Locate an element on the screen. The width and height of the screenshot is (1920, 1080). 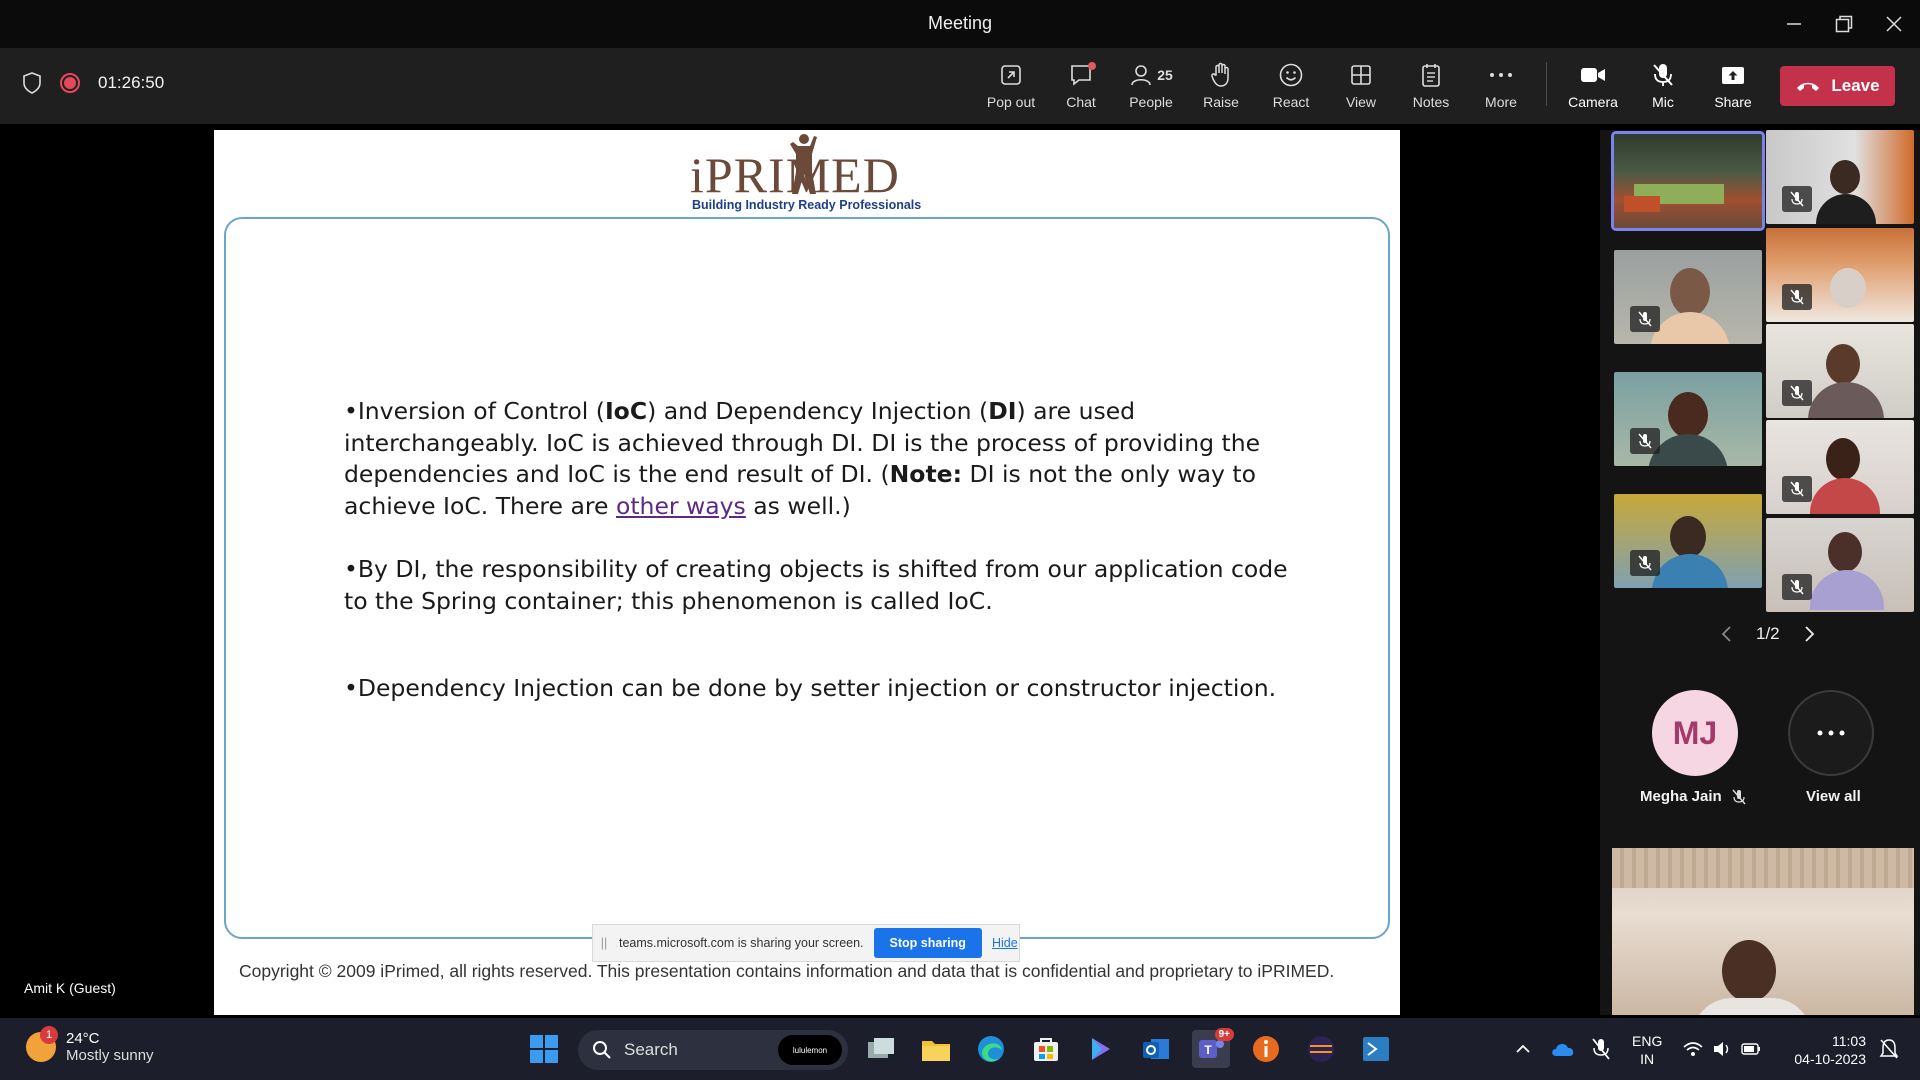
search-highlight-pill: lululemon is located at coordinates (810, 1050).